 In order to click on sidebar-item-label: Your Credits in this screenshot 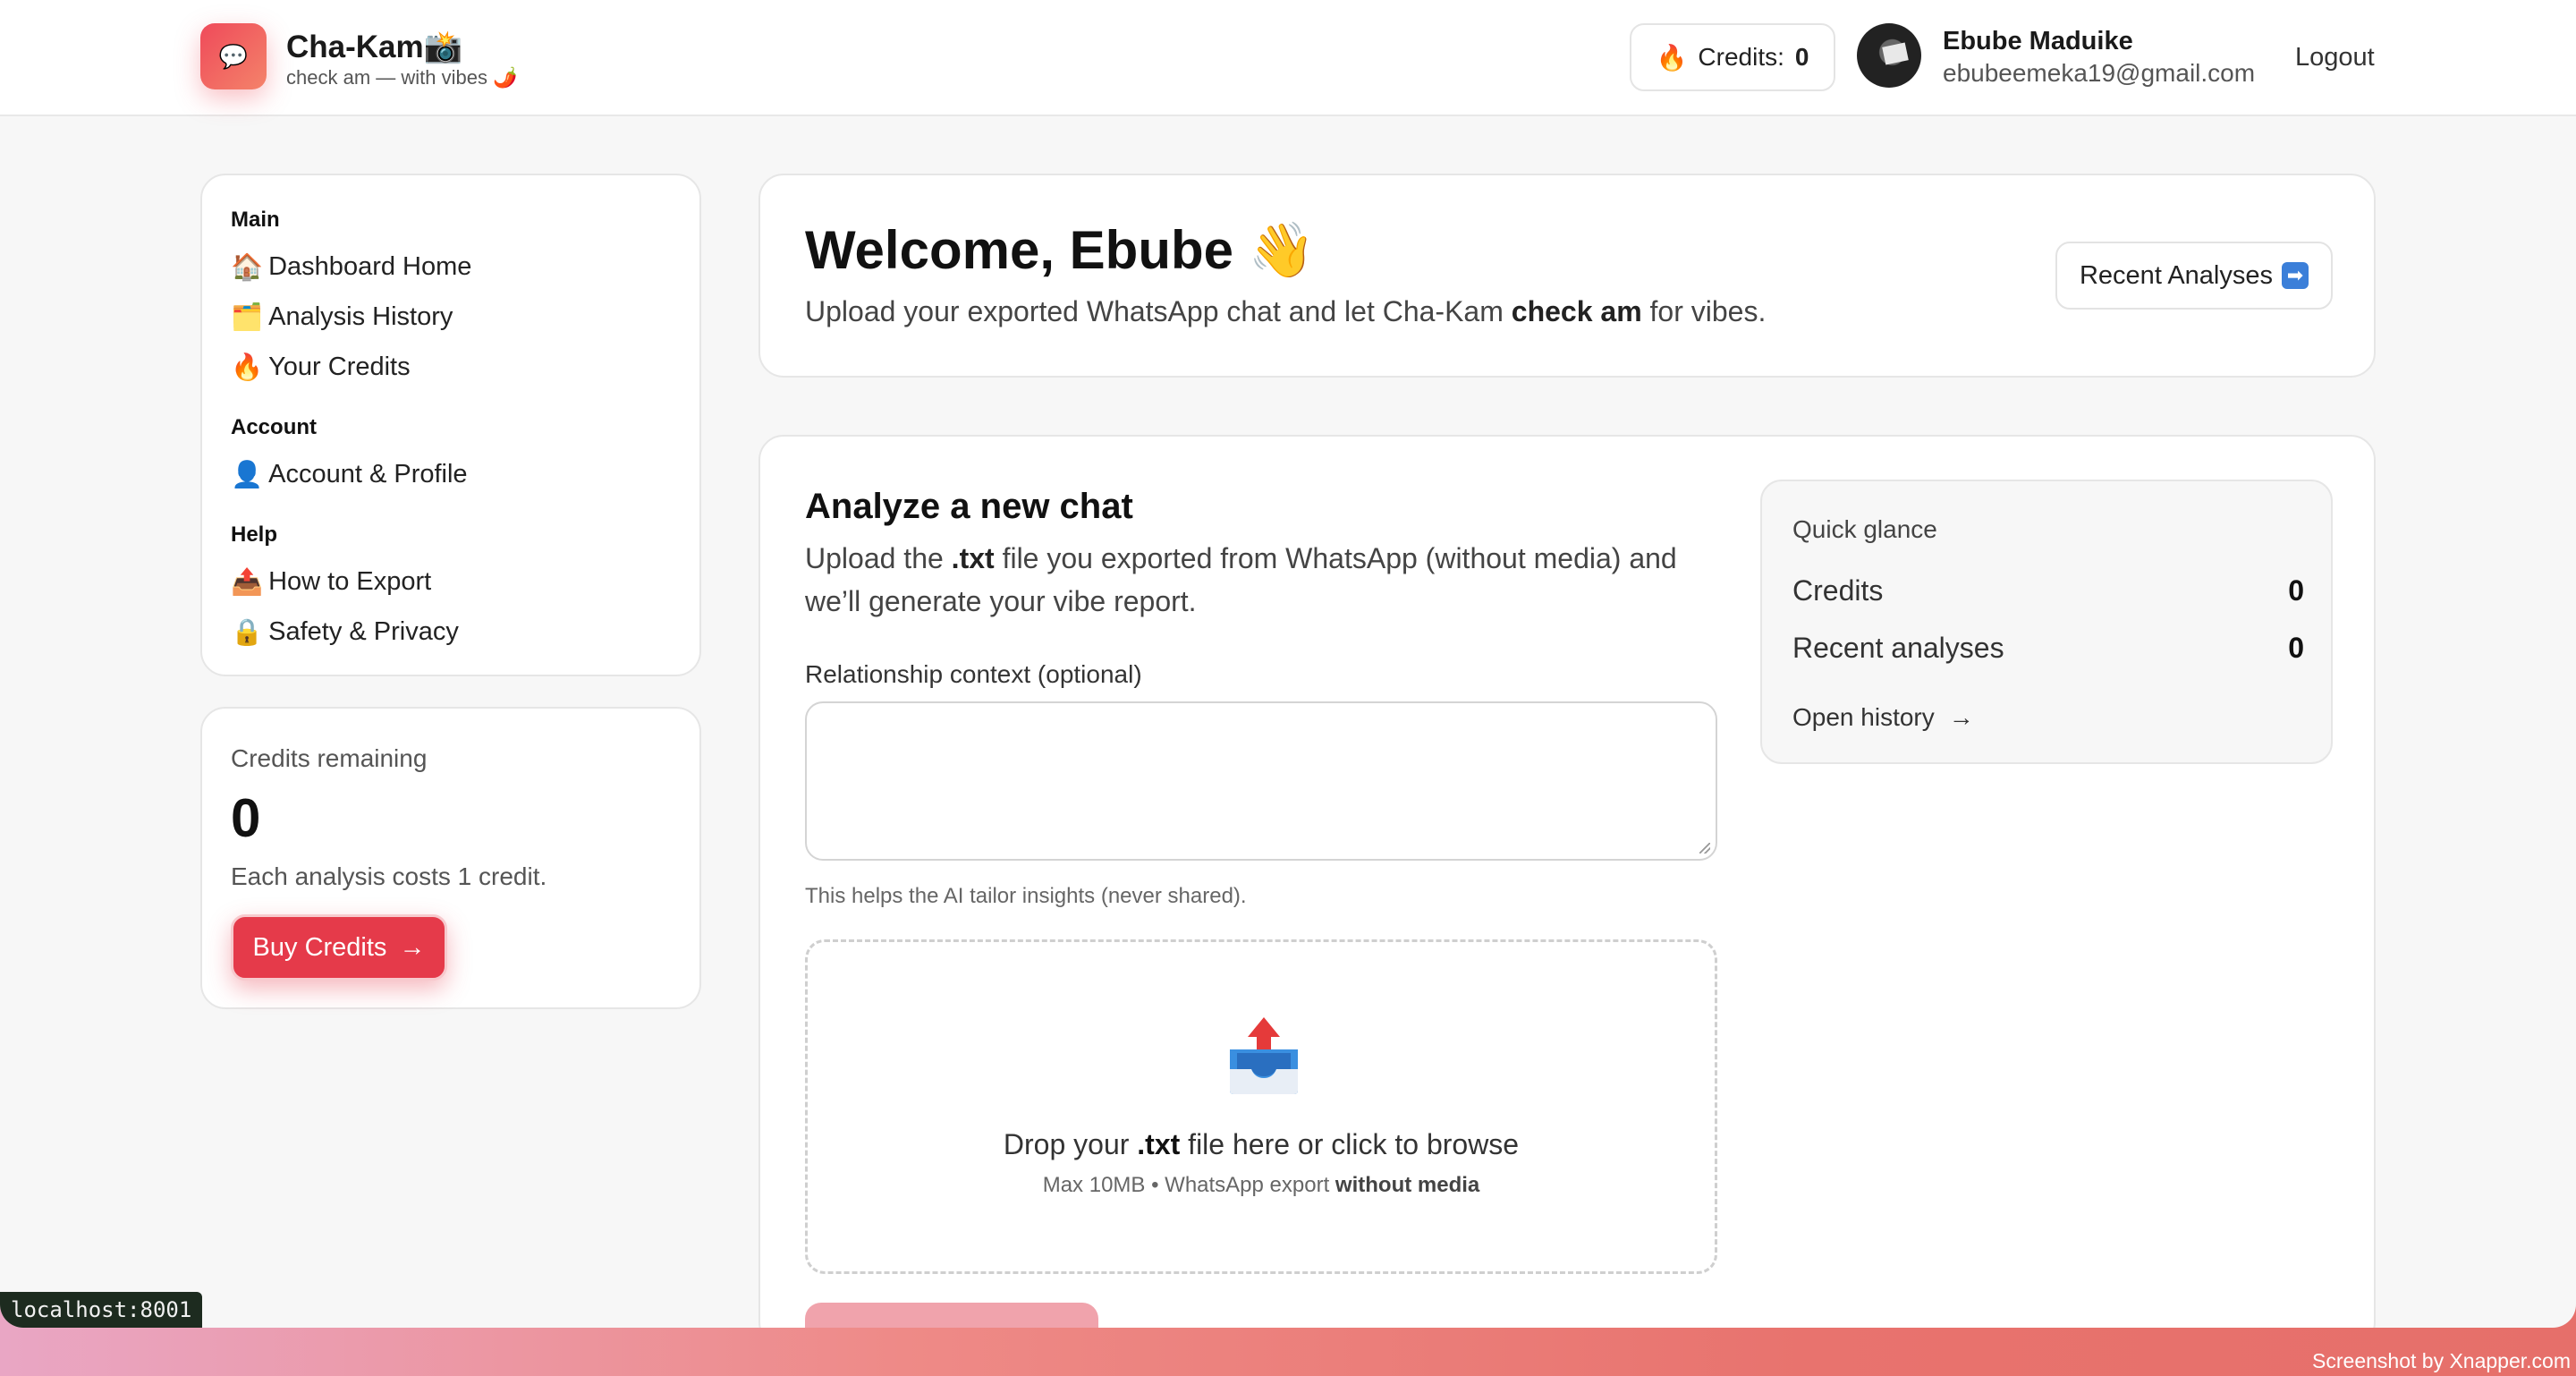, I will do `click(339, 366)`.